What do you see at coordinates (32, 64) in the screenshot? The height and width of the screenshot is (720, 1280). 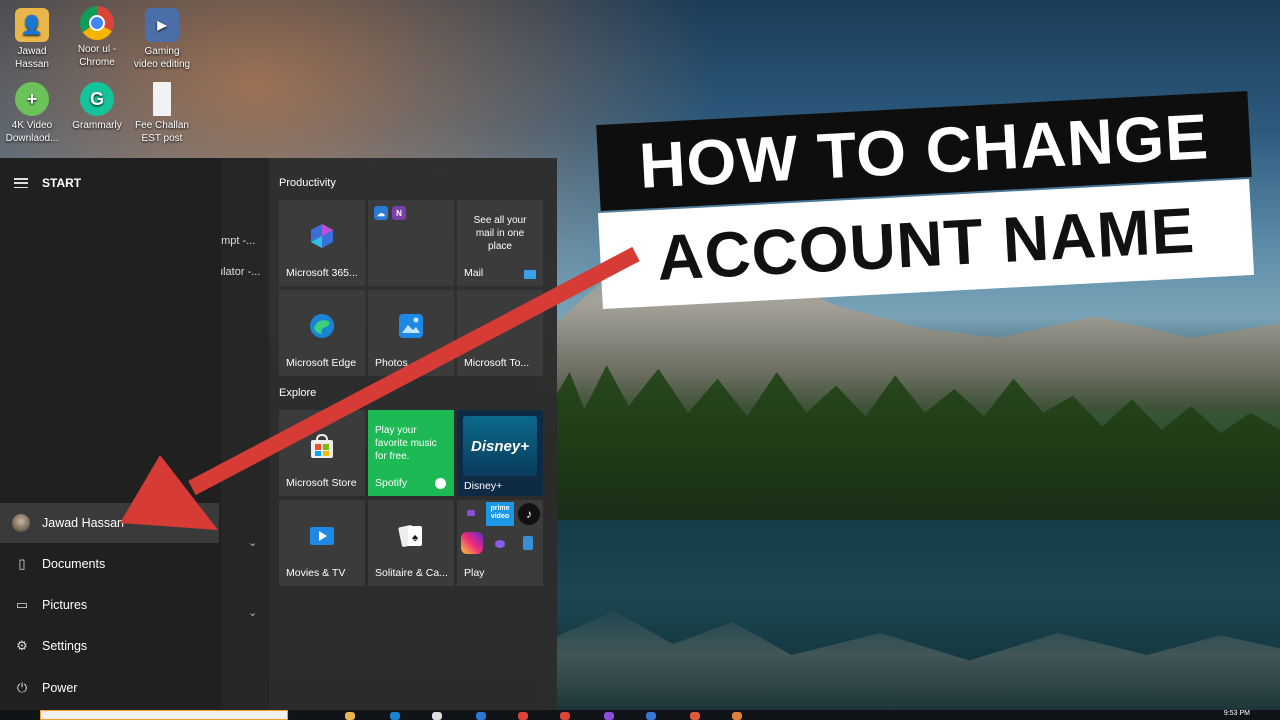 I see `desktop-icon-label: Hassan` at bounding box center [32, 64].